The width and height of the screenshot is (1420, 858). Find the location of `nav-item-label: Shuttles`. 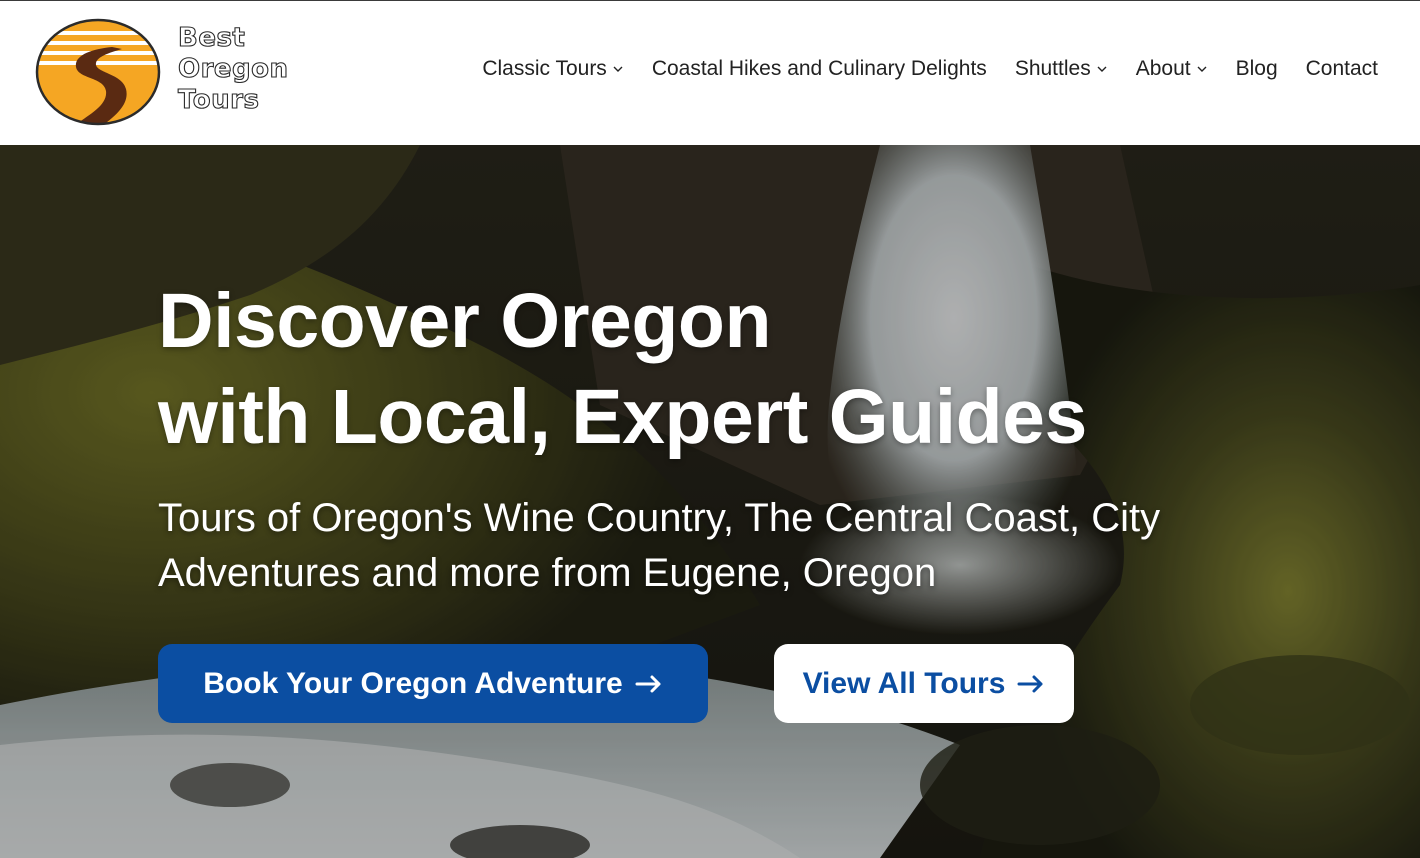

nav-item-label: Shuttles is located at coordinates (1052, 68).